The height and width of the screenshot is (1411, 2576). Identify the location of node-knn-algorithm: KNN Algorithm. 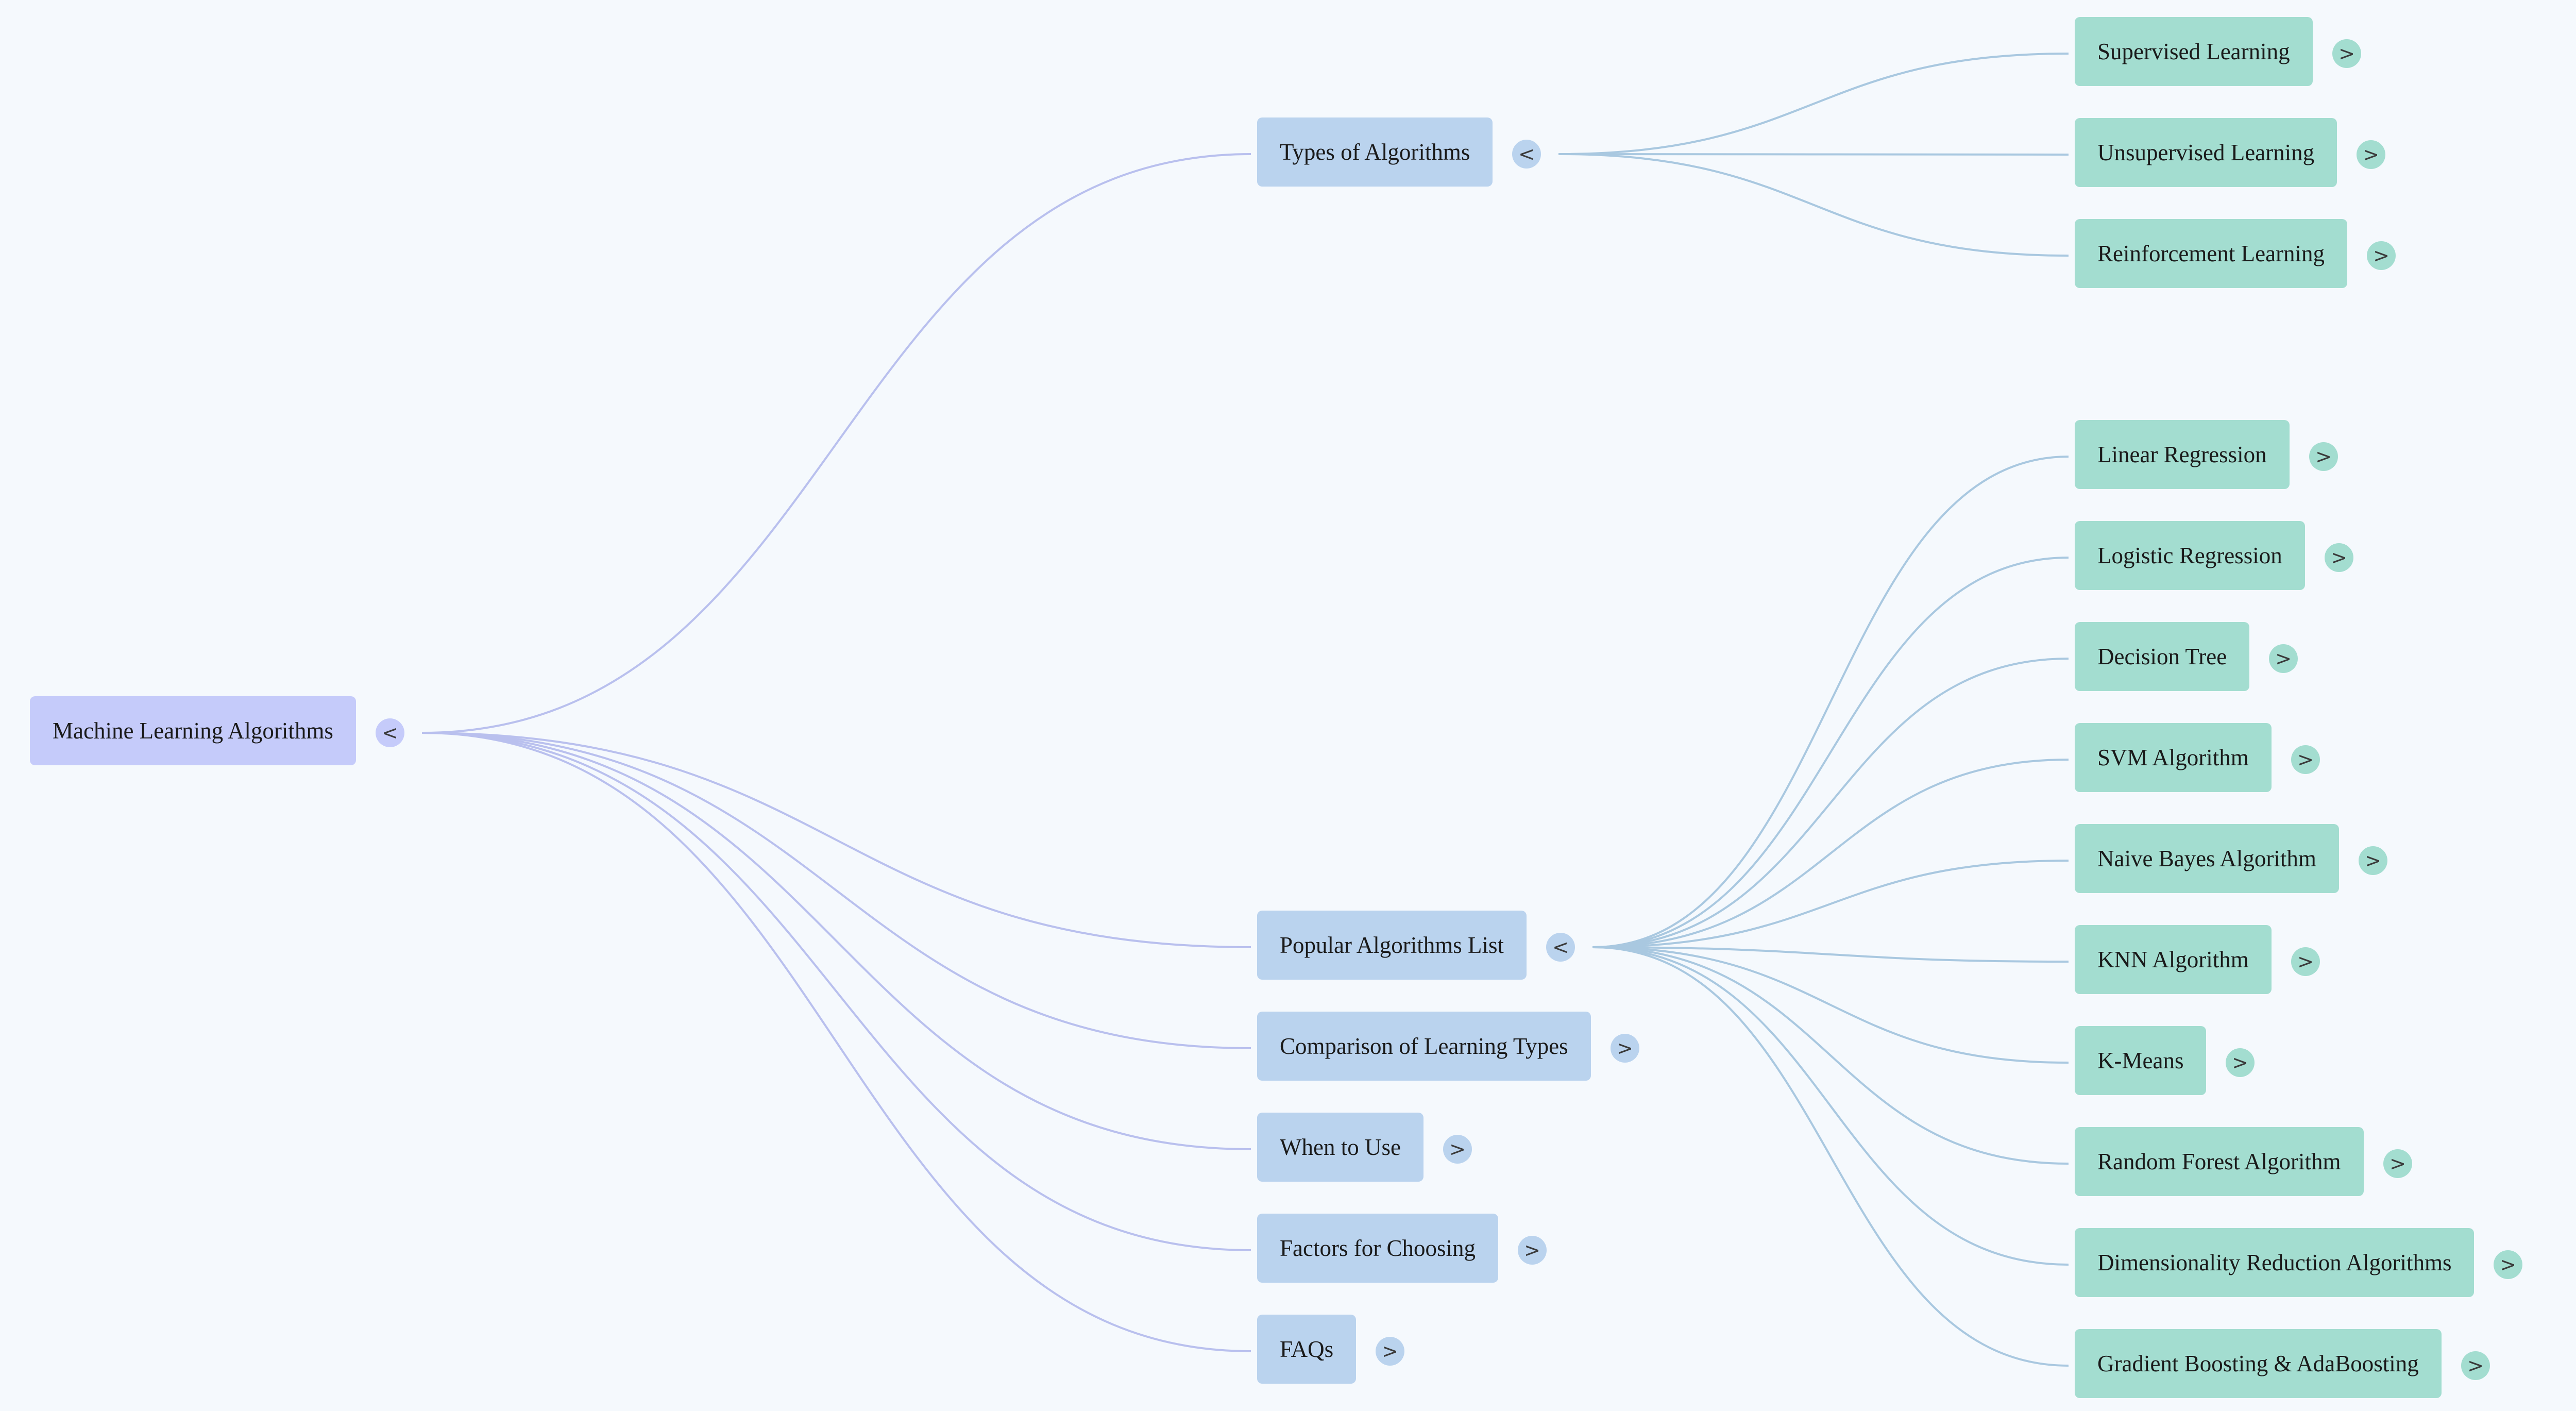
(2173, 959).